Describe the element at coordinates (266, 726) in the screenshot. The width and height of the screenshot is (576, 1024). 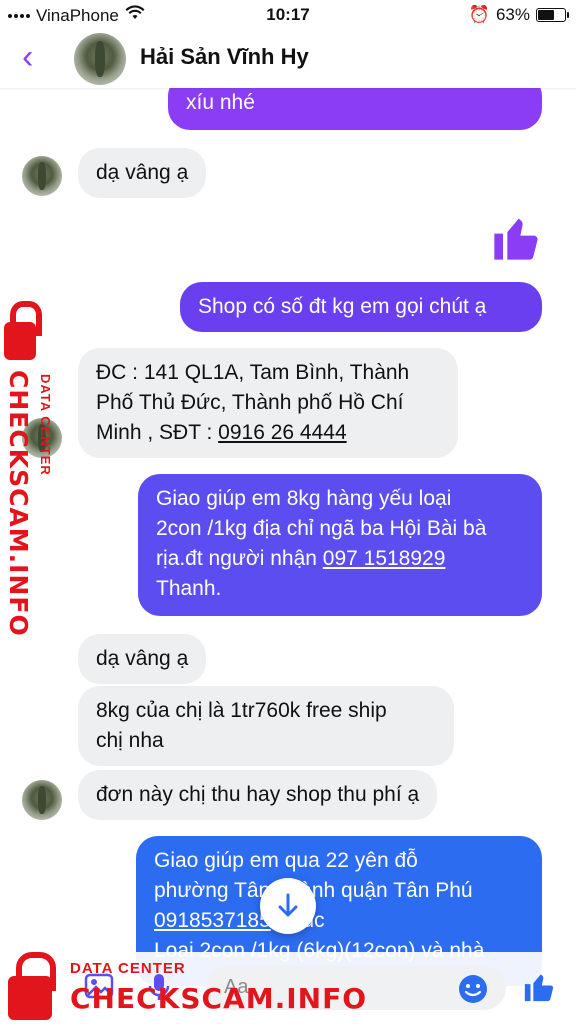
I see `message-incoming: 8kg của chị là 1tr760k free ship chị nha` at that location.